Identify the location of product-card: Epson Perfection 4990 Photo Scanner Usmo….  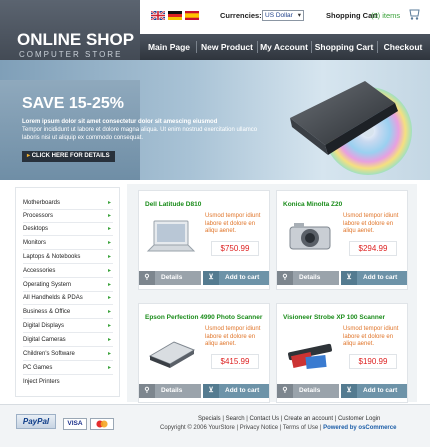
(204, 353).